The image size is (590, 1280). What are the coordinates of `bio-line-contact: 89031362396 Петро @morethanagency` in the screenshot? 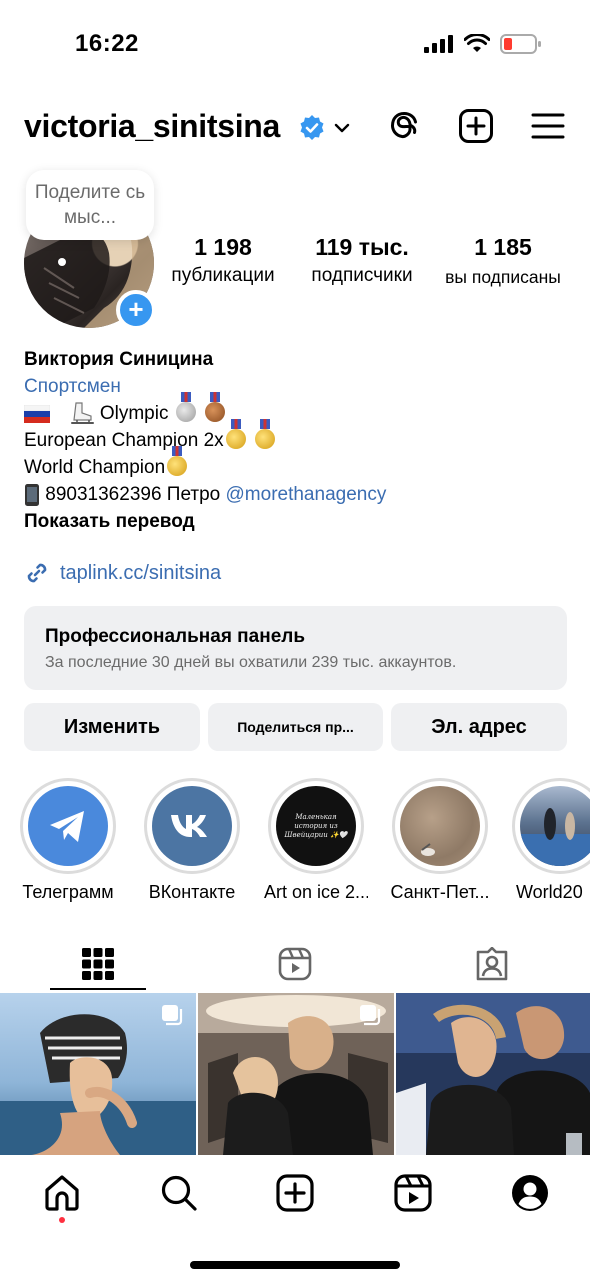 It's located at (296, 494).